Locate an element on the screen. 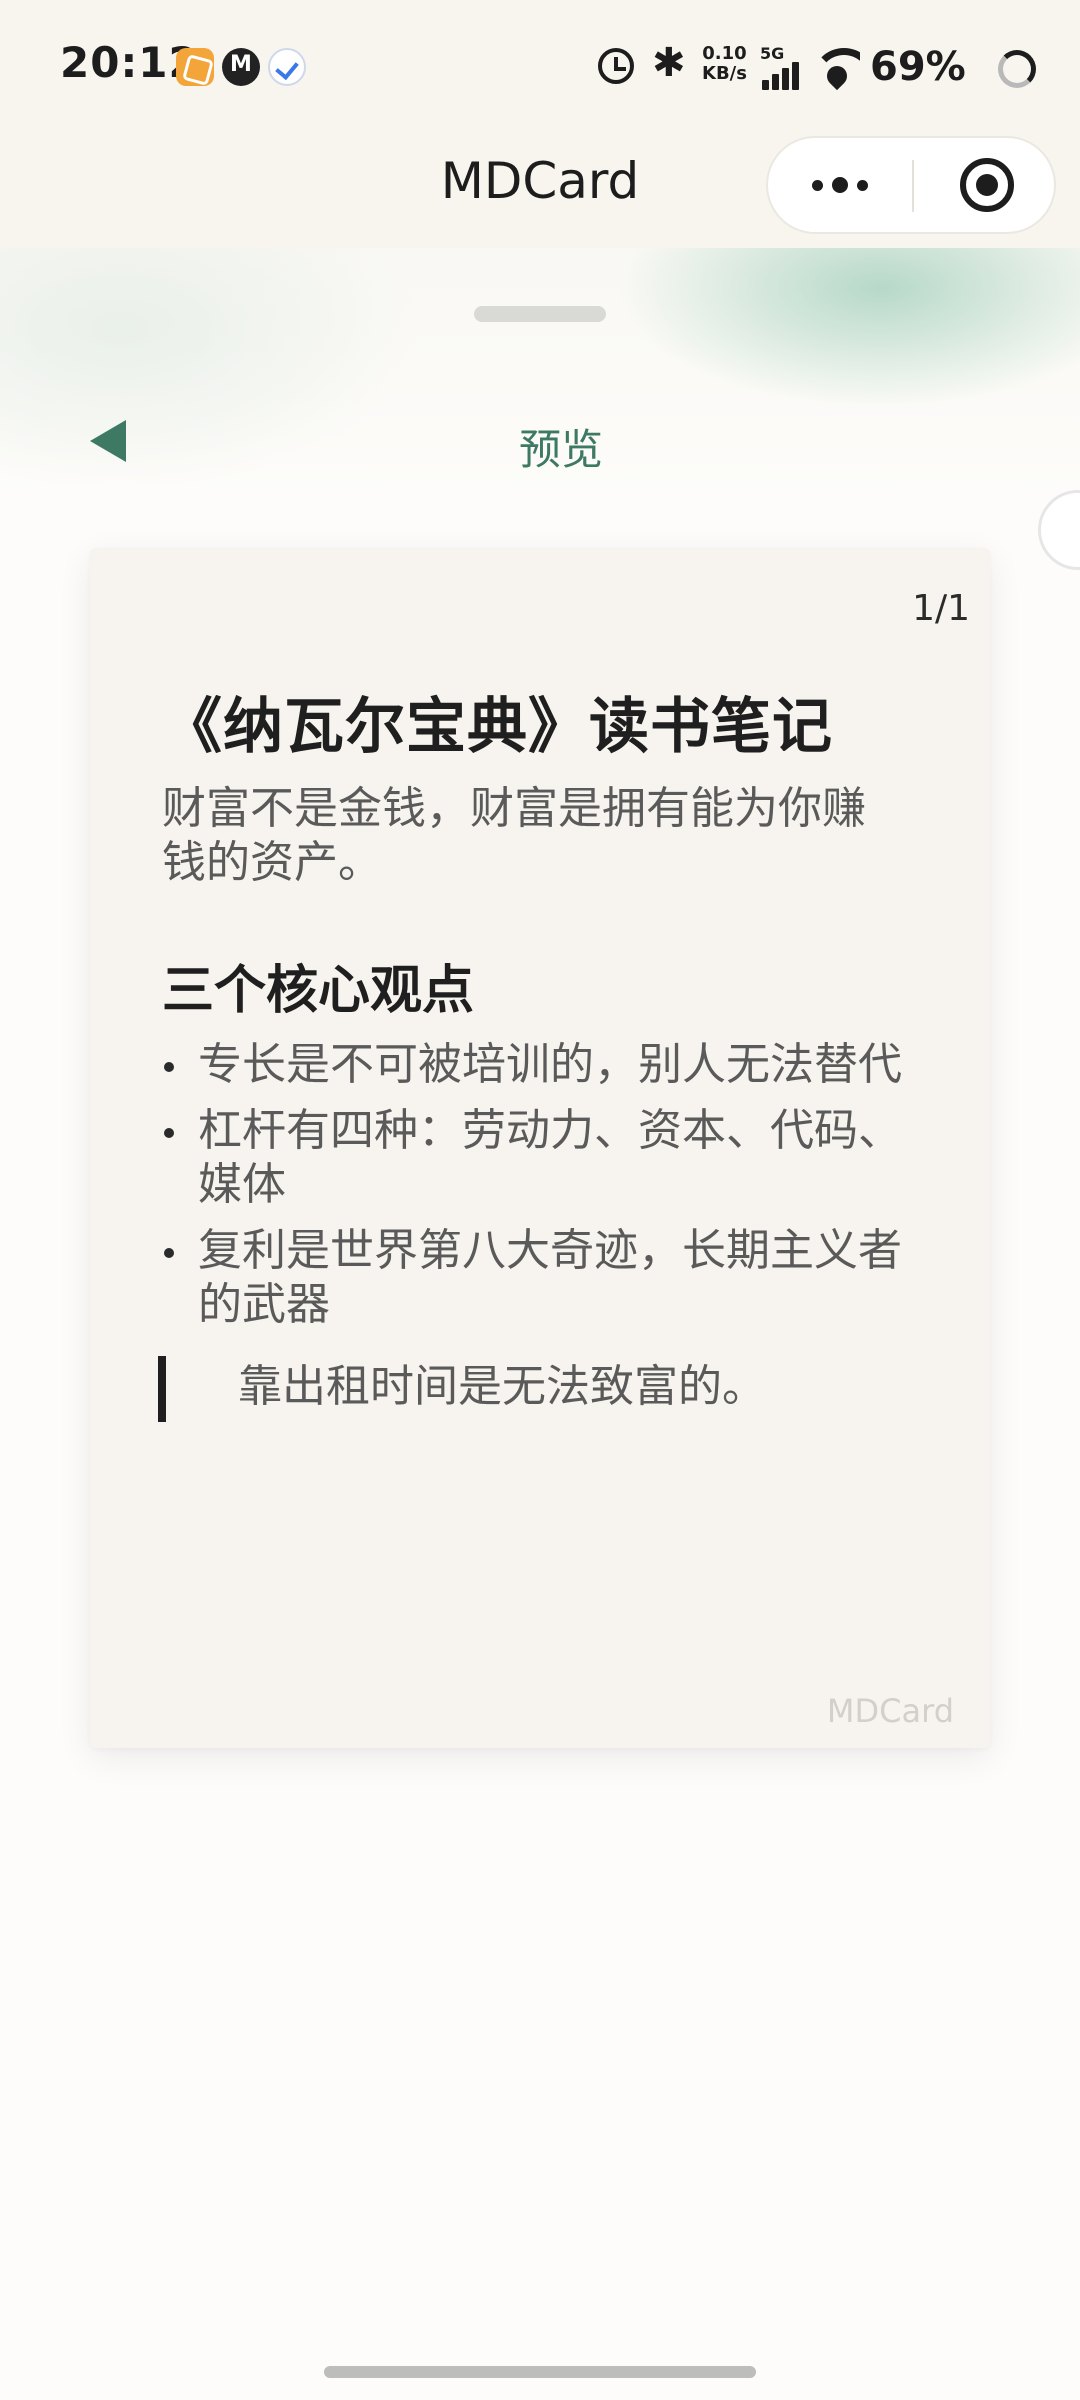  list-item: 专长是不可被培训的，别人无法替代 is located at coordinates (542, 1065).